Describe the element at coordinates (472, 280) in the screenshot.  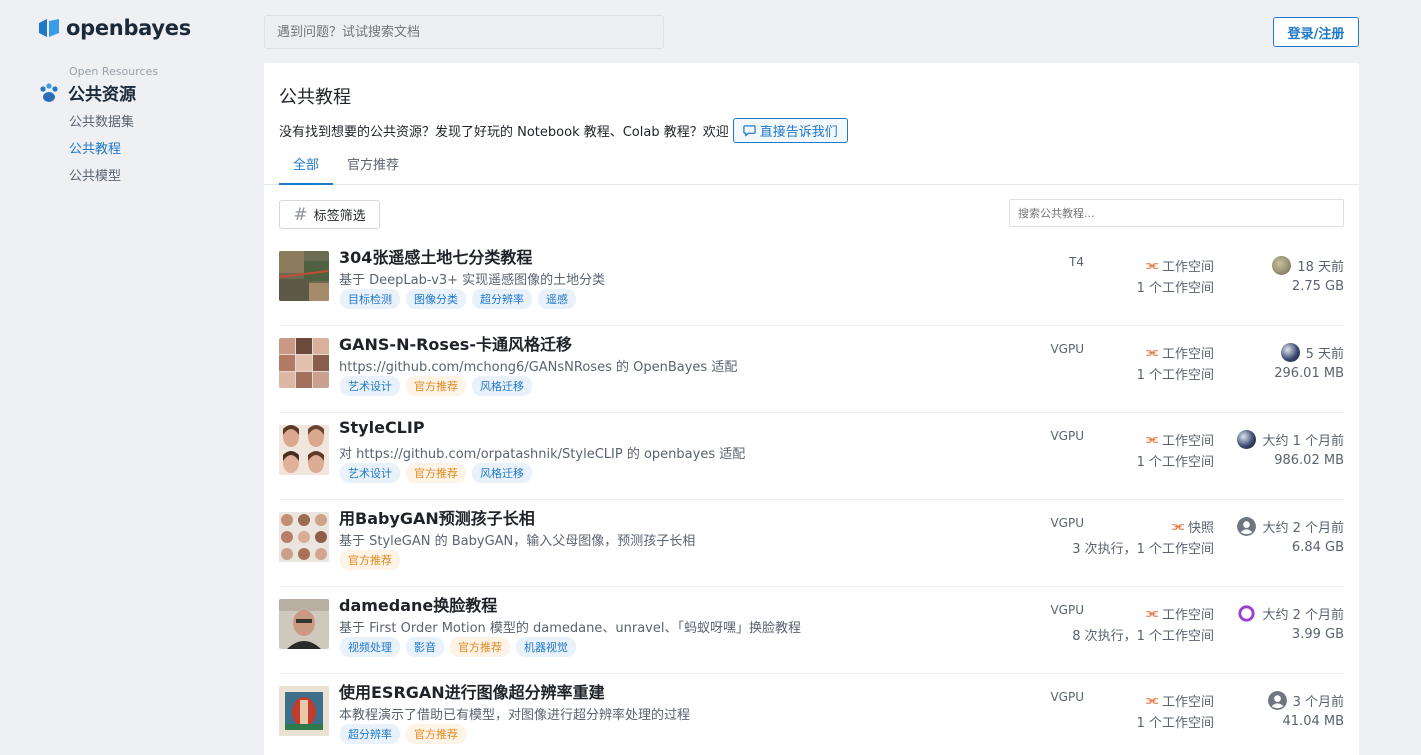
I see `tutorial-description: 基于 DeepLab-v3+ 实现遥感图像的土地分类` at that location.